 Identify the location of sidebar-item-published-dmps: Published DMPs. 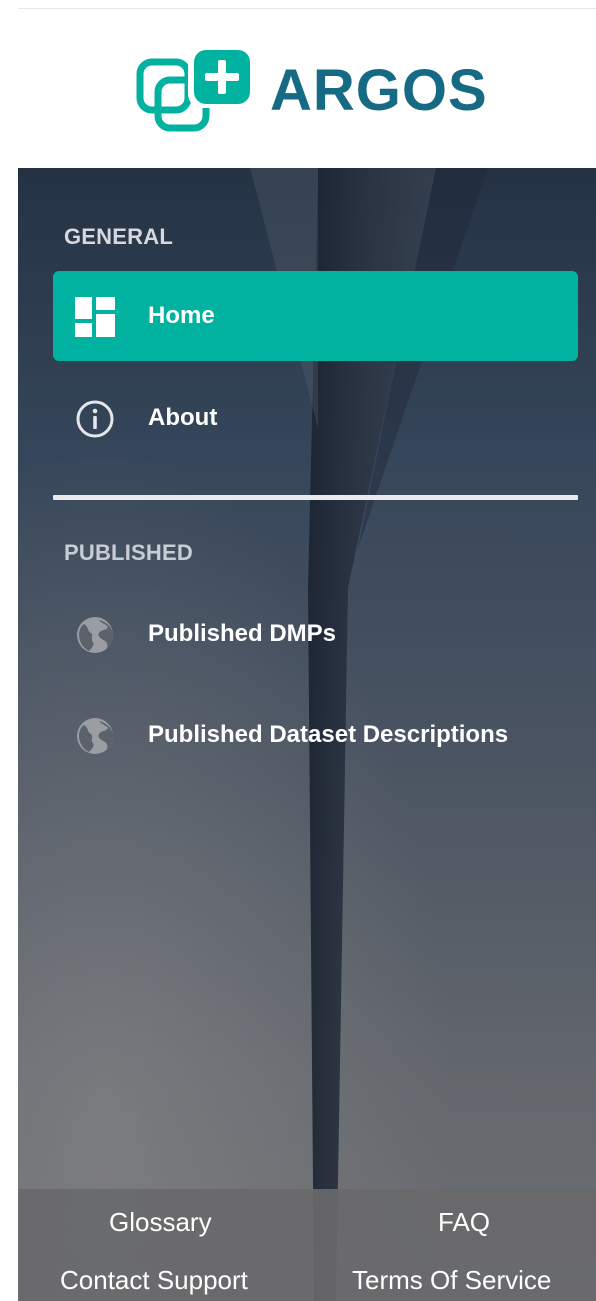
(315, 634).